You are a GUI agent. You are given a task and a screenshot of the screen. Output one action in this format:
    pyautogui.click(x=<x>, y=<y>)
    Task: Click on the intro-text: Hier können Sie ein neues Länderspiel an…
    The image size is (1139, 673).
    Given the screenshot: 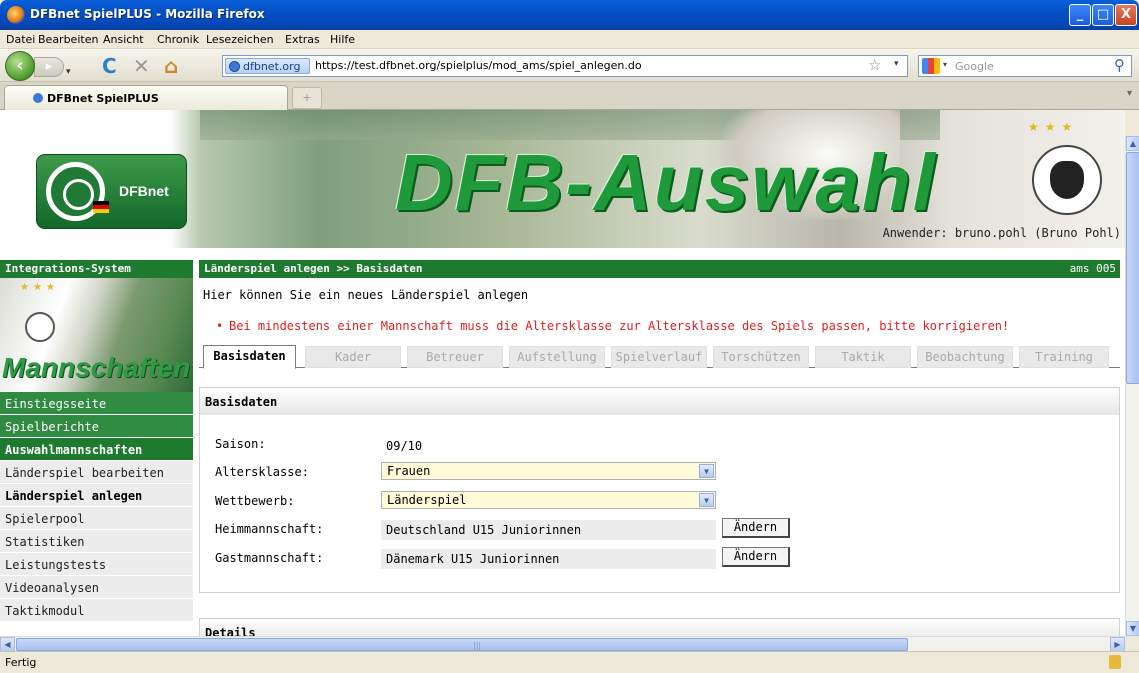 What is the action you would take?
    pyautogui.click(x=366, y=295)
    